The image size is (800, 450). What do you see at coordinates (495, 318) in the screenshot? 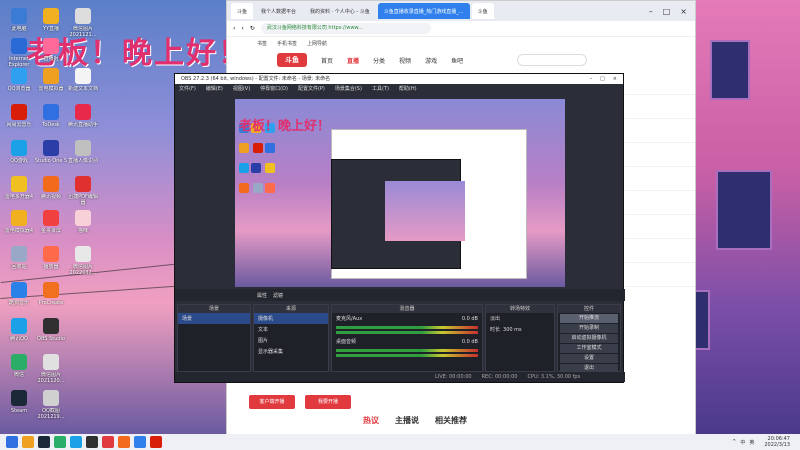
I see `transition-type: 淡出` at bounding box center [495, 318].